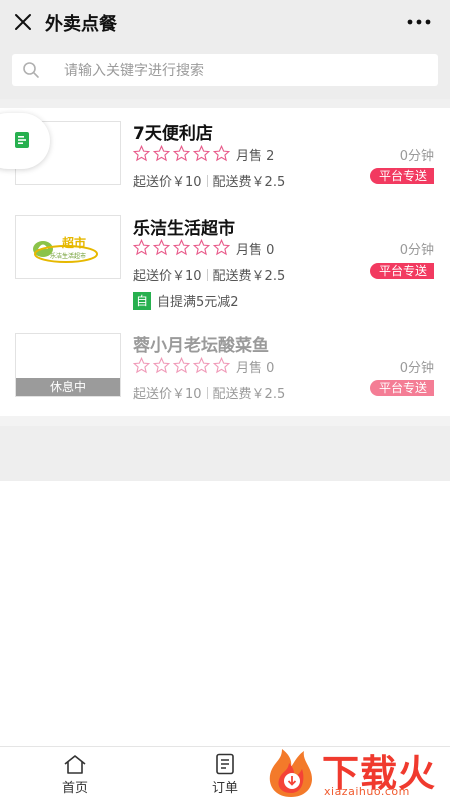 Image resolution: width=450 pixels, height=801 pixels. I want to click on page-title: 外卖点餐, so click(81, 24).